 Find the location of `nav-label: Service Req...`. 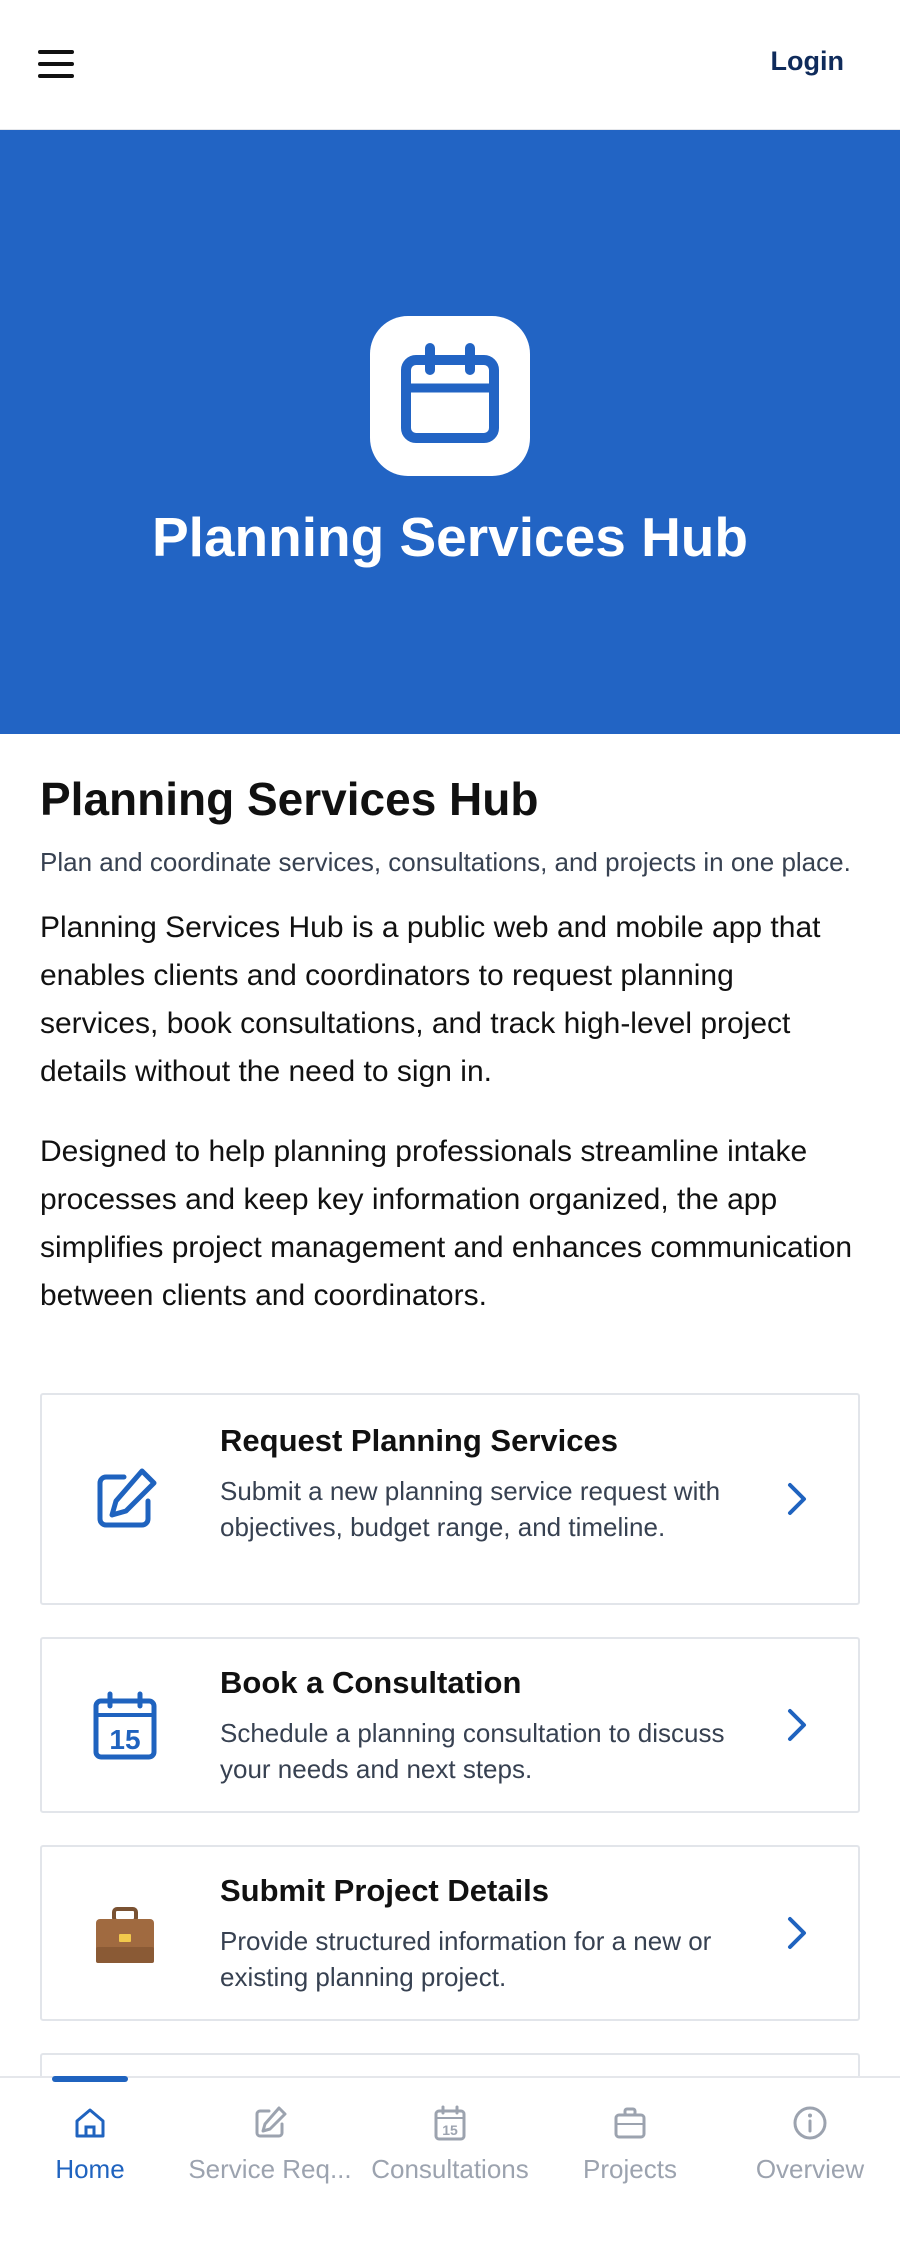

nav-label: Service Req... is located at coordinates (270, 2169).